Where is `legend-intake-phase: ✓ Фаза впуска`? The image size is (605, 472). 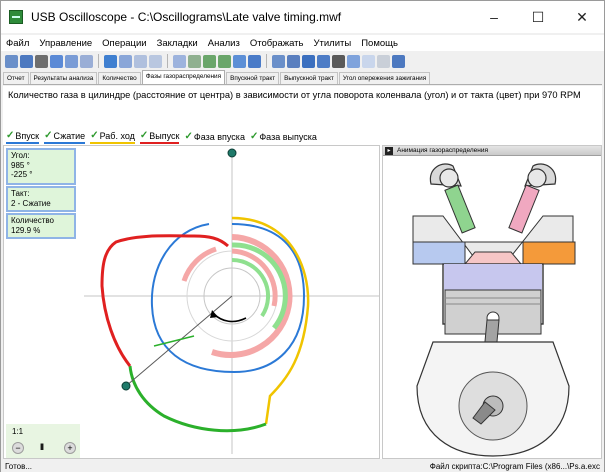 legend-intake-phase: ✓ Фаза впуска is located at coordinates (214, 137).